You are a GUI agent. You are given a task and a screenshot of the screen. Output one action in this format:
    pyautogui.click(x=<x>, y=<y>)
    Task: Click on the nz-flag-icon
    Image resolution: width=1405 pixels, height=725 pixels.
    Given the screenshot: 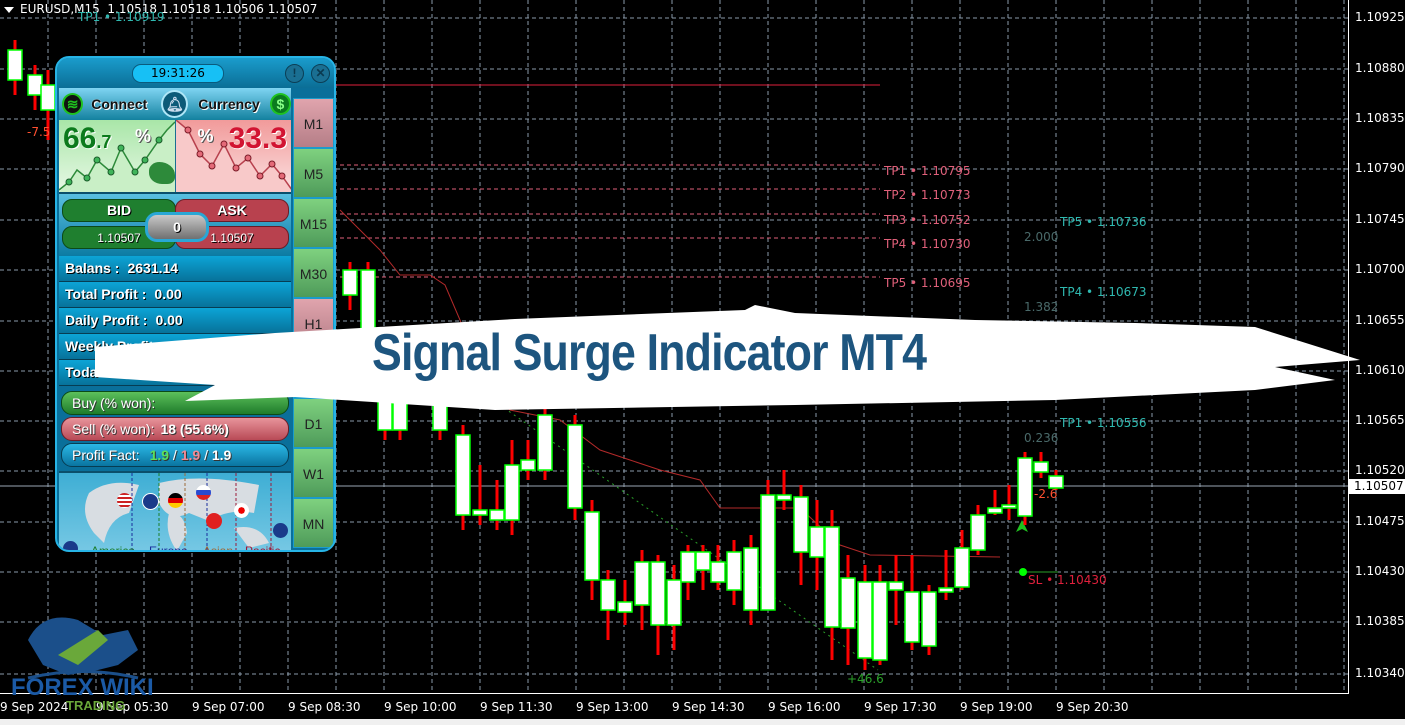 What is the action you would take?
    pyautogui.click(x=70, y=545)
    